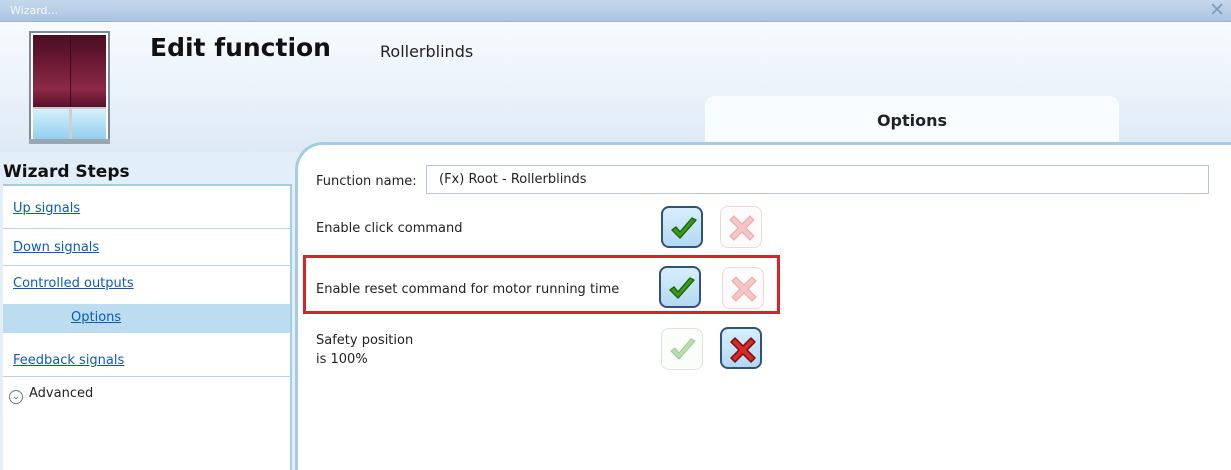 This screenshot has width=1231, height=470. I want to click on safety-position-label-line2: is 100%, so click(342, 359).